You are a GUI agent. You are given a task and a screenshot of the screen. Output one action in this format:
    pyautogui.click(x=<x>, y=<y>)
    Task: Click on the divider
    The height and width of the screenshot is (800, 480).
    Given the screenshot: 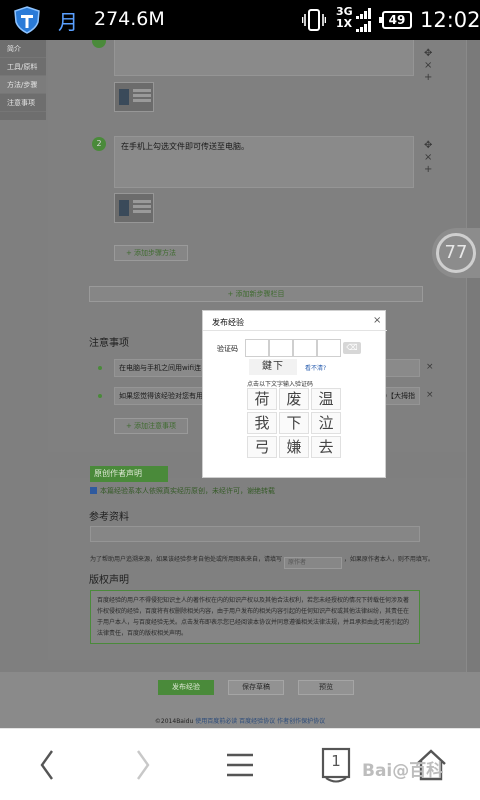 What is the action you would take?
    pyautogui.click(x=295, y=330)
    